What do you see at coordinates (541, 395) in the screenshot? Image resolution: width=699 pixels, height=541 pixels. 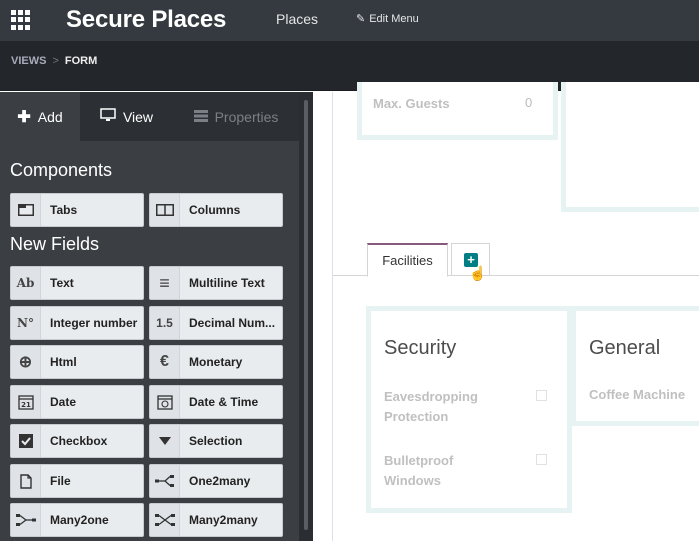 I see `eavesdropping-checkbox` at bounding box center [541, 395].